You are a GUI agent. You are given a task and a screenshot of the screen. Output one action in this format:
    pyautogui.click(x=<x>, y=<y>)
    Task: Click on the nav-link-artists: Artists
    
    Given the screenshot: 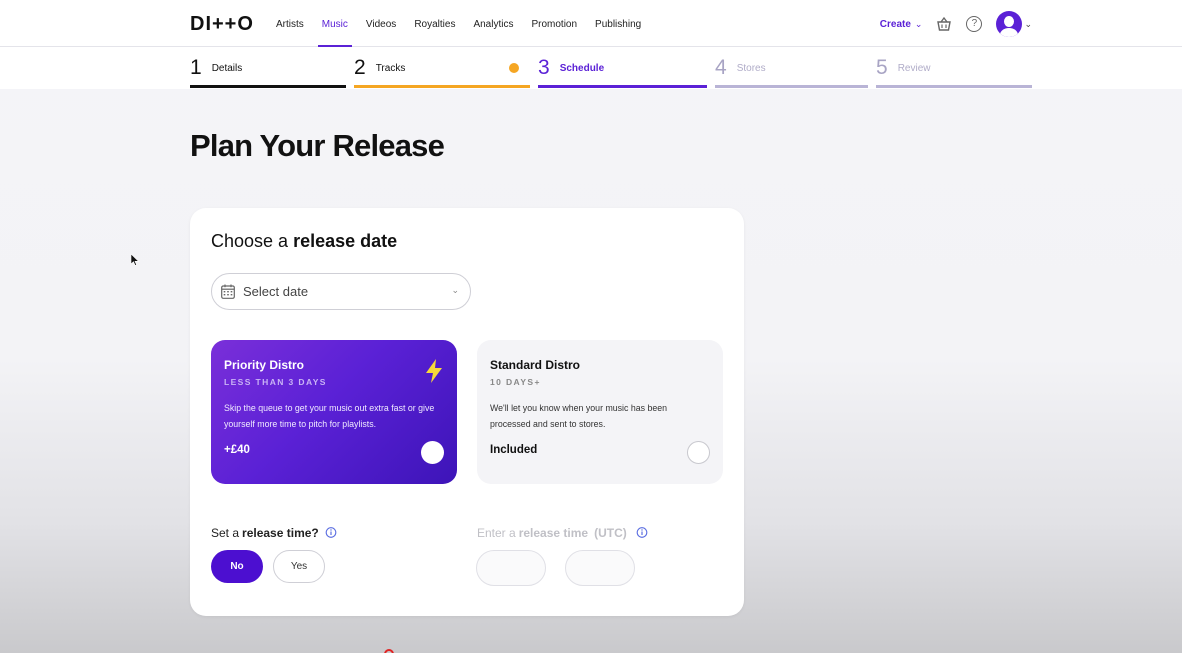 What is the action you would take?
    pyautogui.click(x=290, y=23)
    